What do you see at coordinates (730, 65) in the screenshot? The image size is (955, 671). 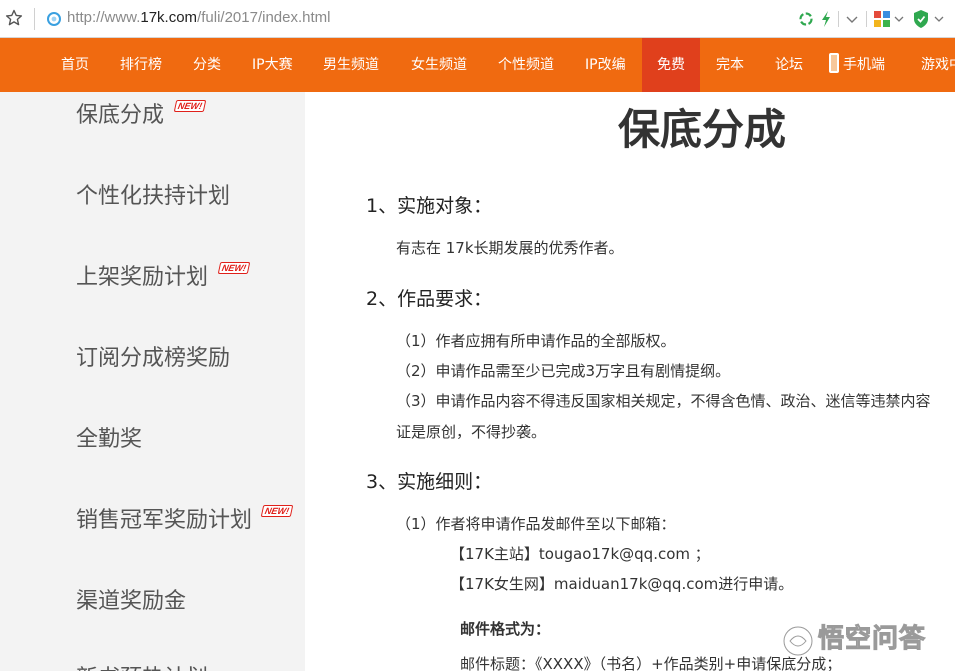 I see `nav-completed: 完本` at bounding box center [730, 65].